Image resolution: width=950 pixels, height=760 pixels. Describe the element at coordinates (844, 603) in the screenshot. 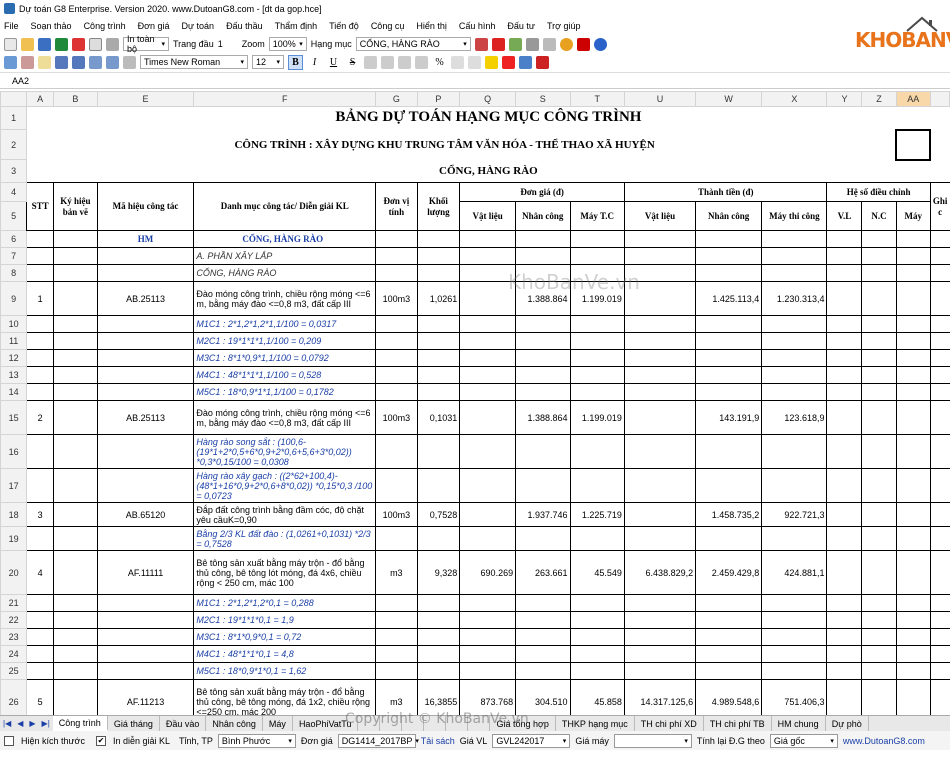

I see `cell-vl` at that location.